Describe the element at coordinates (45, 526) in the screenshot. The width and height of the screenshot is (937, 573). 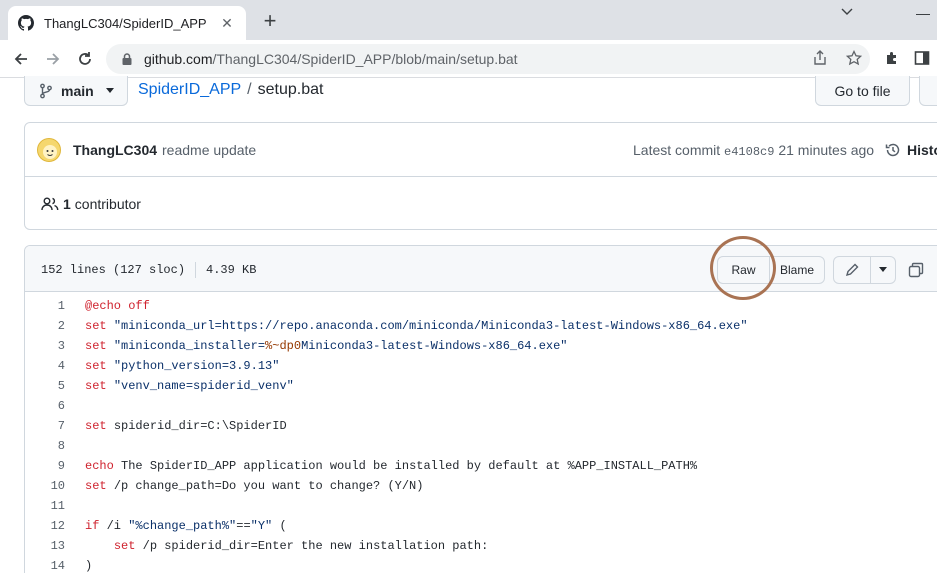
I see `line-number: 12` at that location.